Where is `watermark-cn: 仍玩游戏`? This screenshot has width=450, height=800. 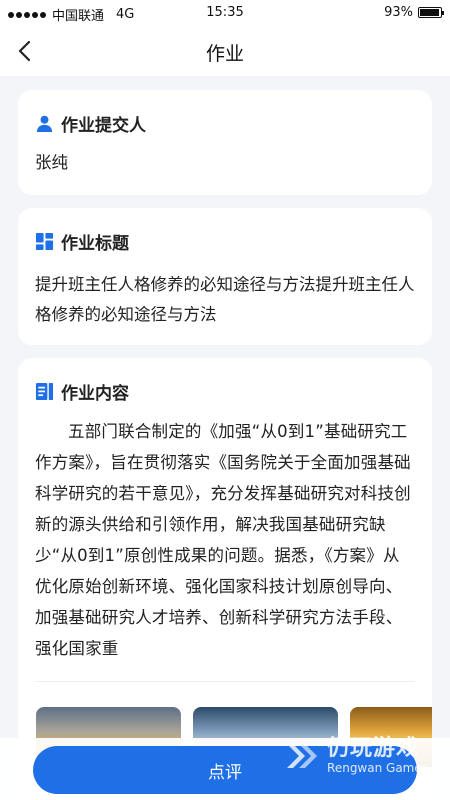
watermark-cn: 仍玩游戏 is located at coordinates (373, 749).